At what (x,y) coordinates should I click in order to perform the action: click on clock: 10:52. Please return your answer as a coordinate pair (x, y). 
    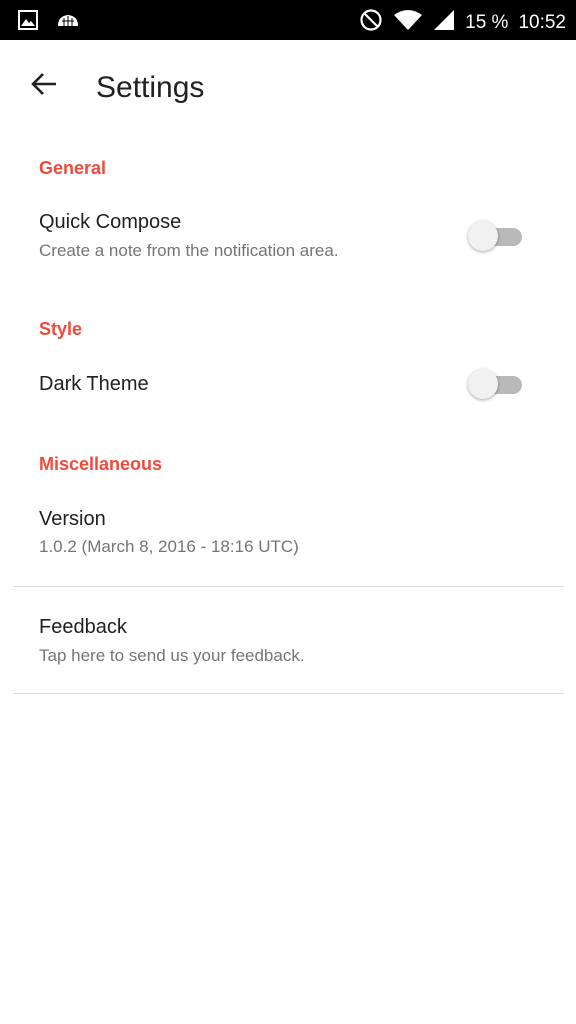
    Looking at the image, I should click on (542, 22).